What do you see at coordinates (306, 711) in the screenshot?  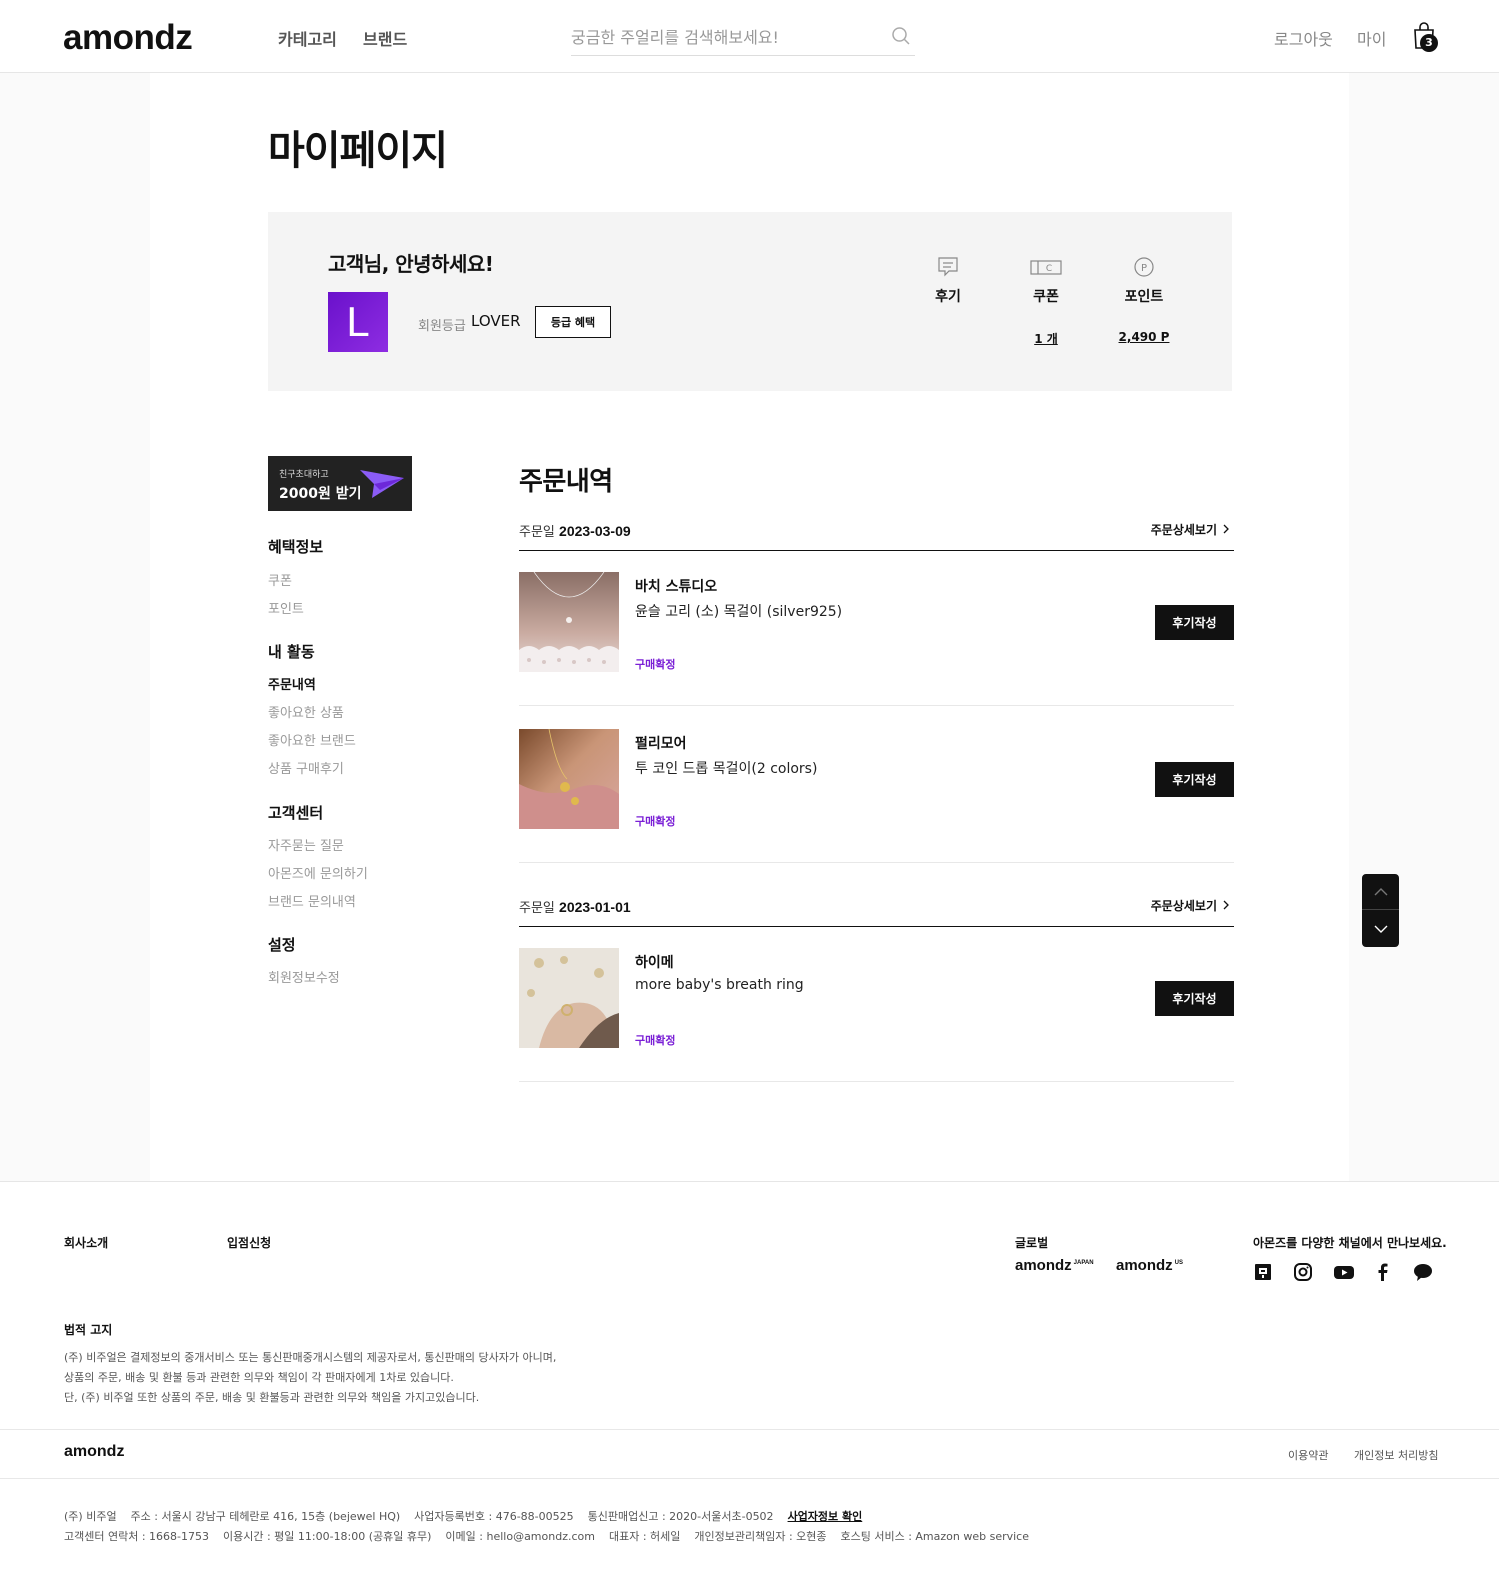 I see `side-item-liked-products: 좋아요한 상품` at bounding box center [306, 711].